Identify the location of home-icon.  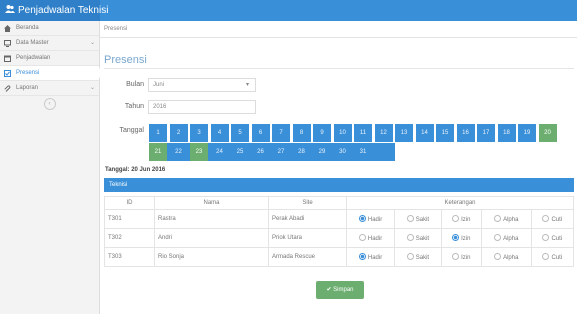
(7, 28).